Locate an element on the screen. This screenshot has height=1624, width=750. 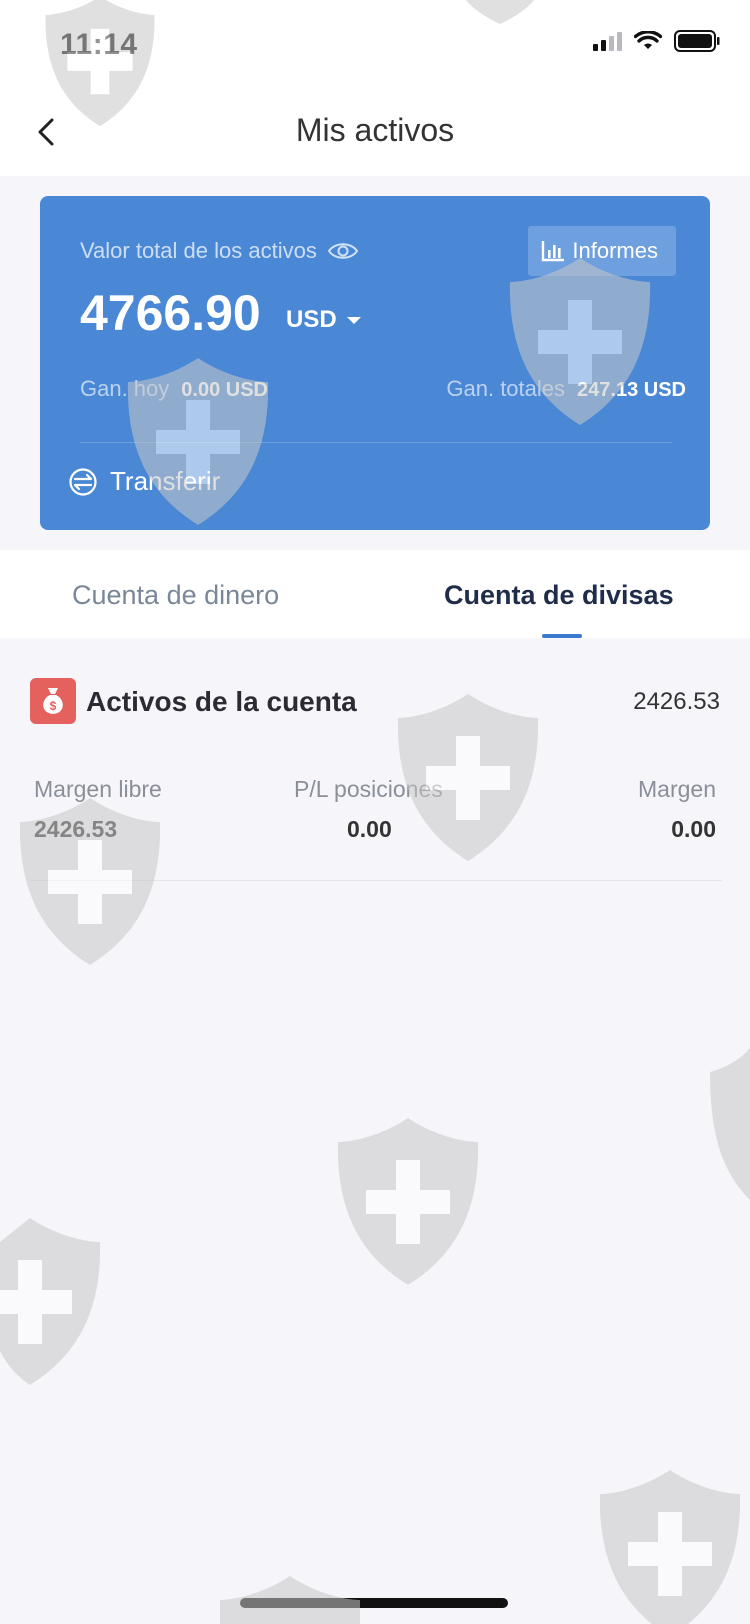
positions-pl-value: 0.00 is located at coordinates (369, 829).